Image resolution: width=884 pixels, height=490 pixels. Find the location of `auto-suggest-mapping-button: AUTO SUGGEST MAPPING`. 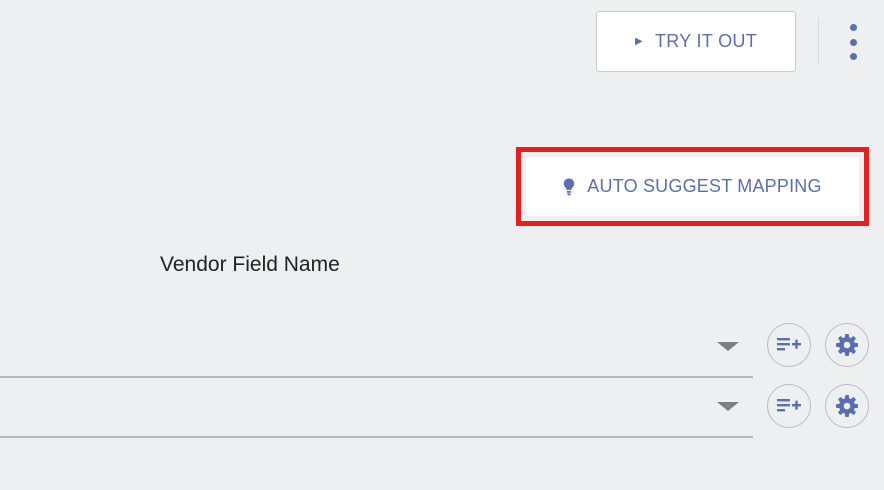

auto-suggest-mapping-button: AUTO SUGGEST MAPPING is located at coordinates (692, 186).